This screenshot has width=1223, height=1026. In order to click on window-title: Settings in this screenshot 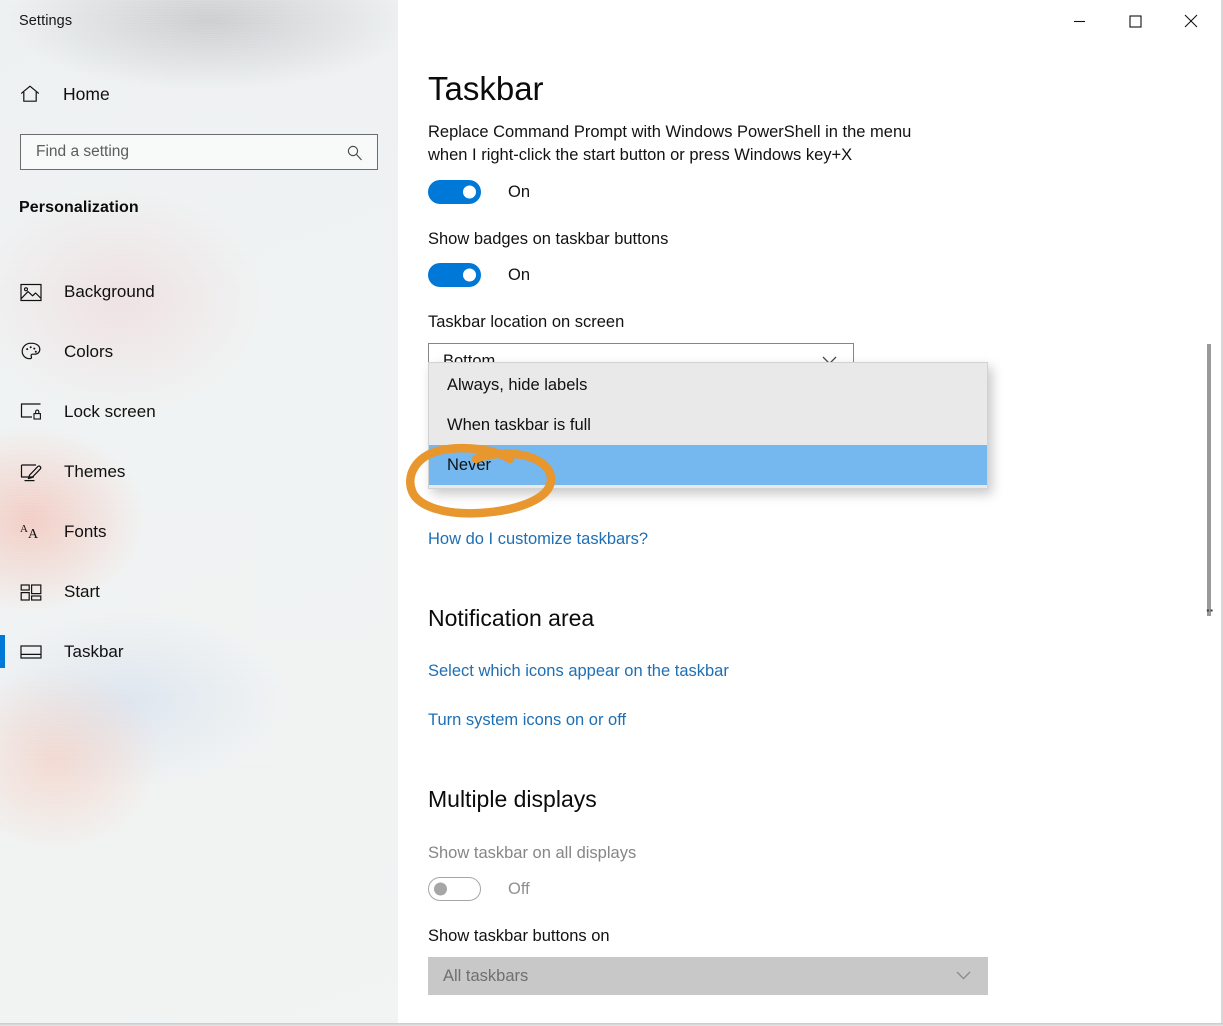, I will do `click(46, 21)`.